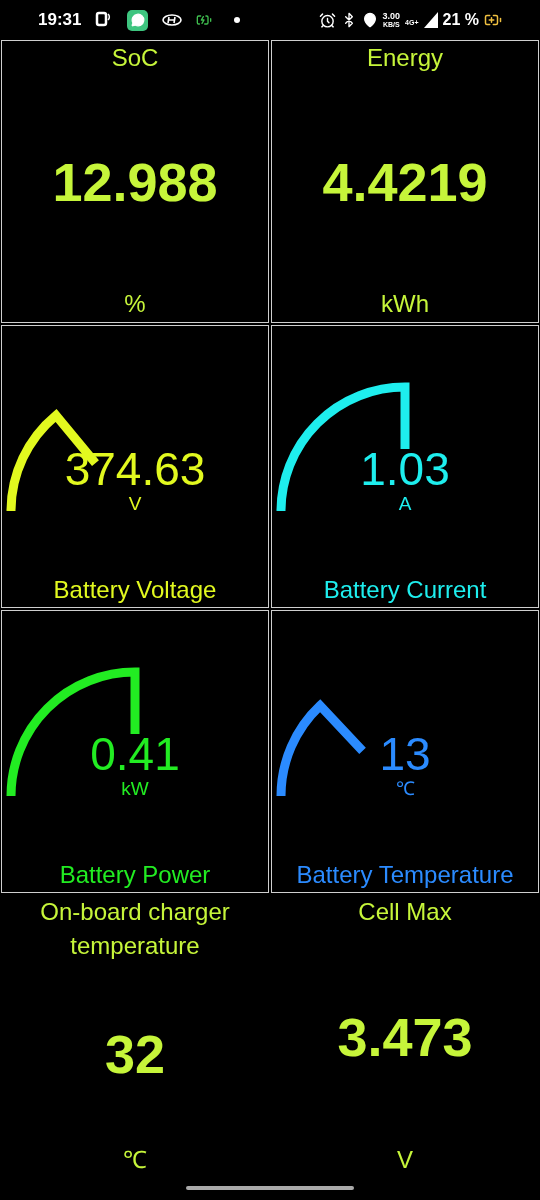 This screenshot has width=540, height=1200. I want to click on status-time: 19:31, so click(60, 20).